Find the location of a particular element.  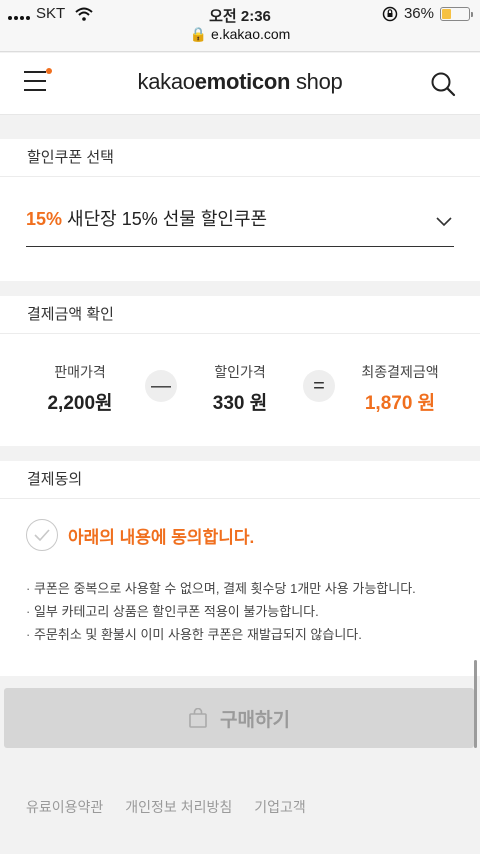

agree-label: 아래의 내용에 동의합니다. is located at coordinates (161, 537).